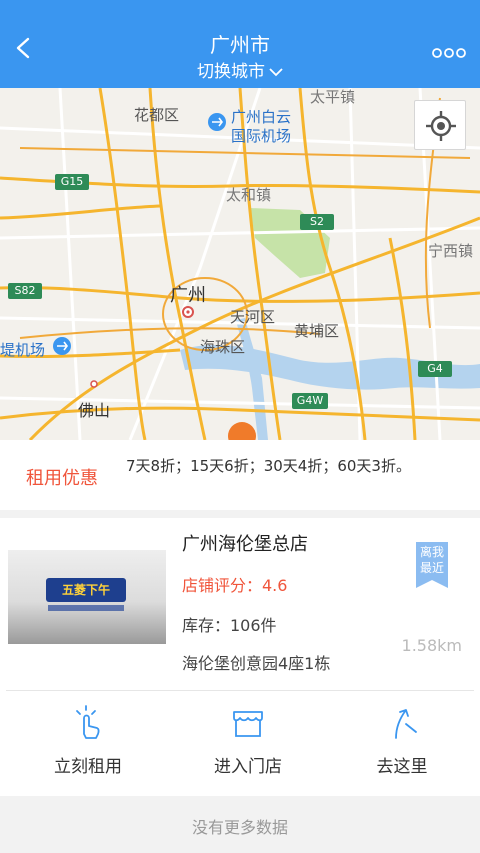 The image size is (480, 853). Describe the element at coordinates (451, 251) in the screenshot. I see `map-label-ningxi: 宁西镇` at that location.